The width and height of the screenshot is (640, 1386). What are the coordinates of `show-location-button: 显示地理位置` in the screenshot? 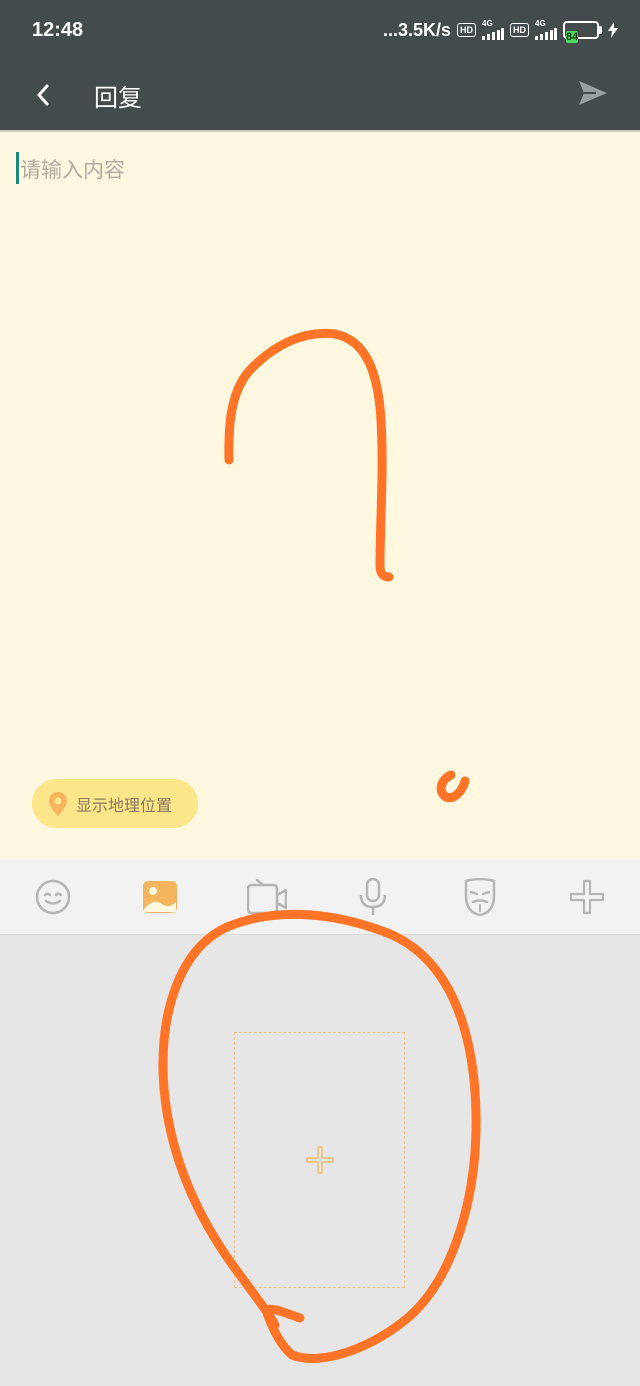 It's located at (115, 803).